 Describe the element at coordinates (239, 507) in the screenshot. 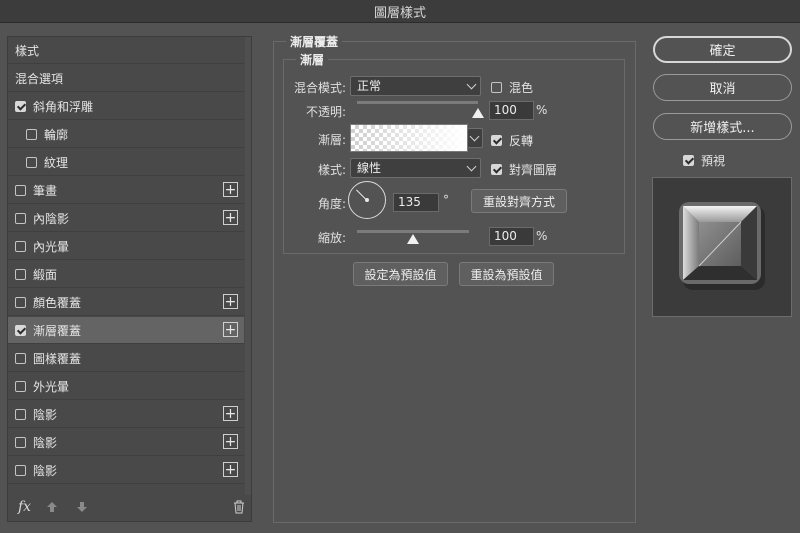

I see `trash-icon` at that location.